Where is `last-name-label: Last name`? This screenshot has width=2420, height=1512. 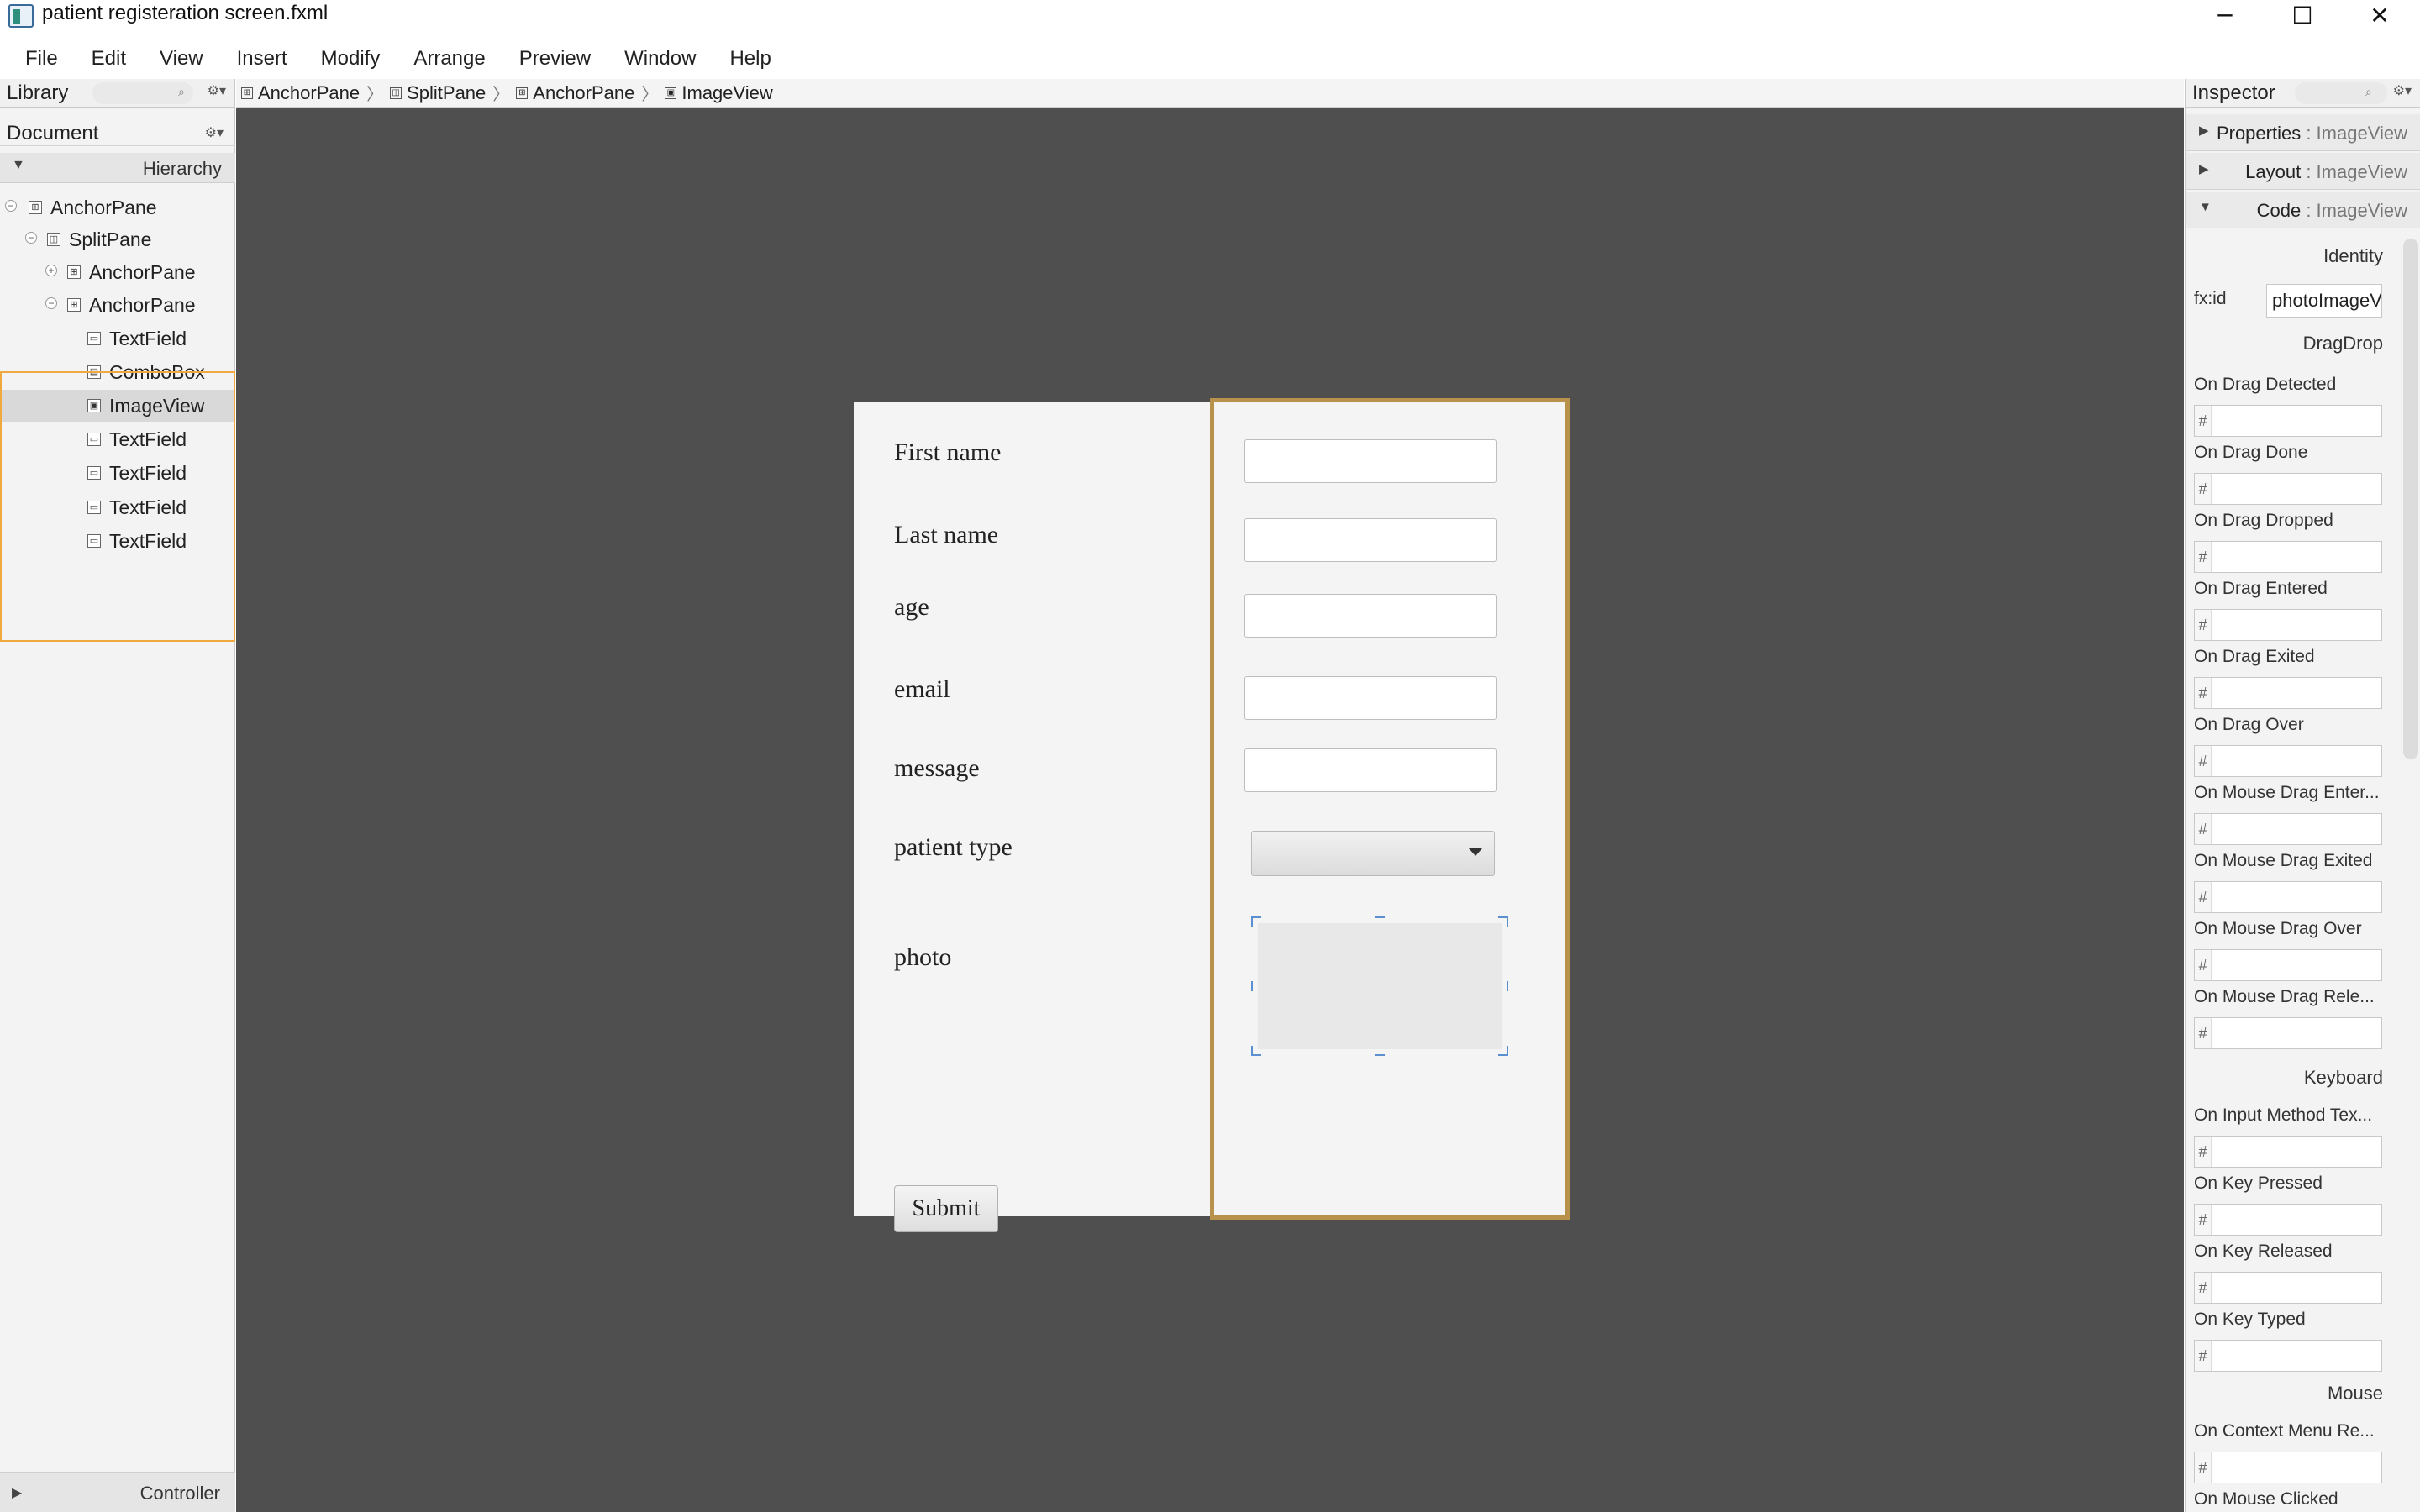
last-name-label: Last name is located at coordinates (946, 535).